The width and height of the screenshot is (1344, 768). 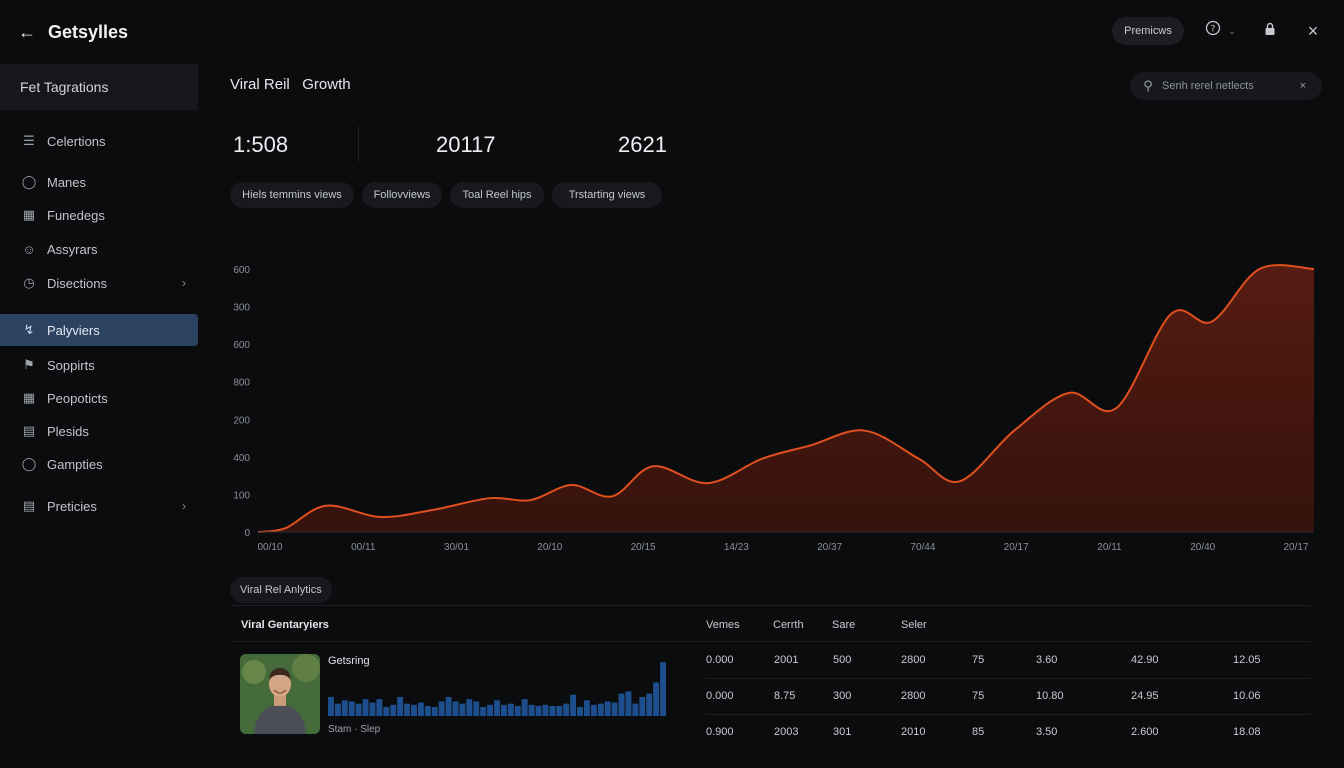 I want to click on x-tick-label: 20/11, so click(x=1109, y=547).